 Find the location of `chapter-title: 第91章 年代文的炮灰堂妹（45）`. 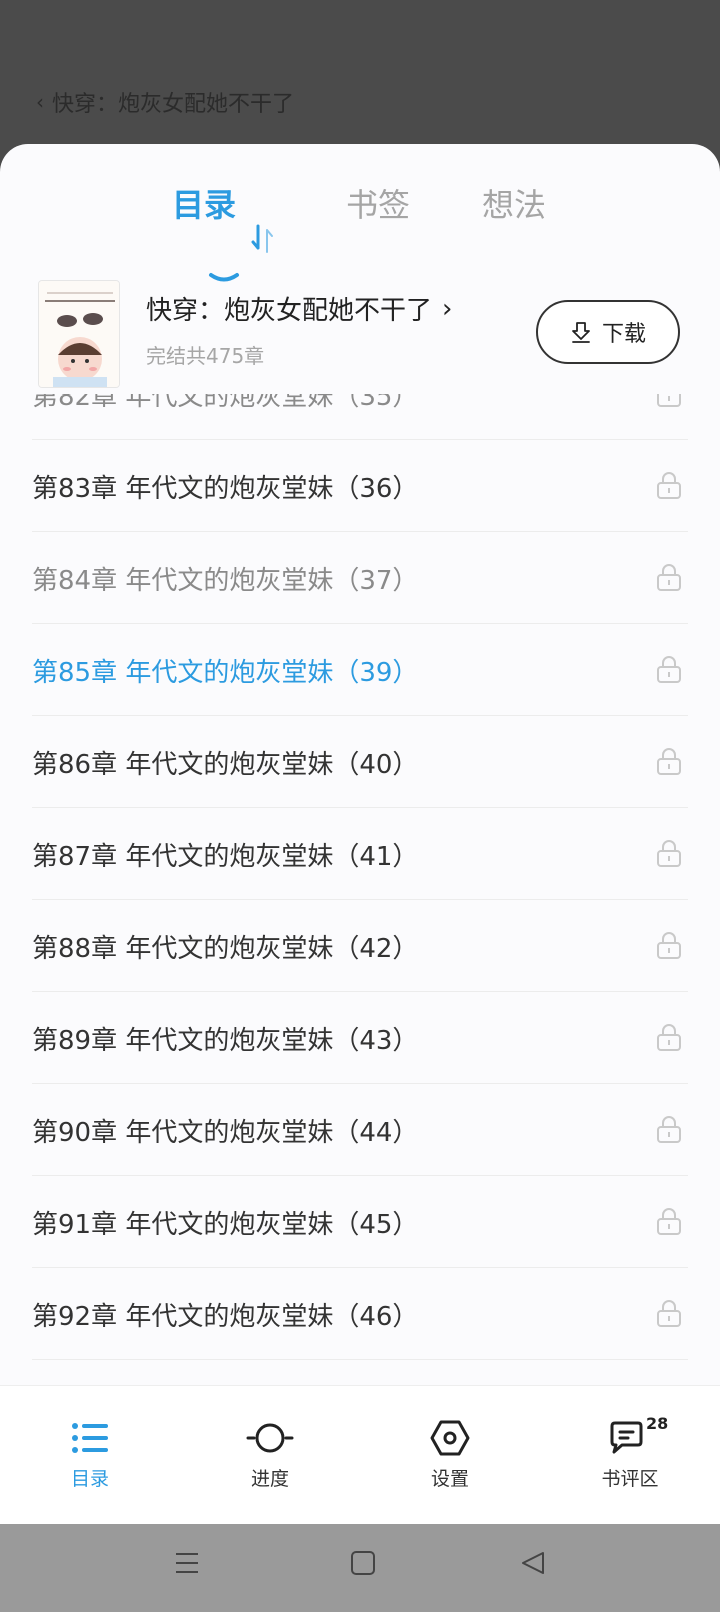

chapter-title: 第91章 年代文的炮灰堂妹（45） is located at coordinates (225, 1225).